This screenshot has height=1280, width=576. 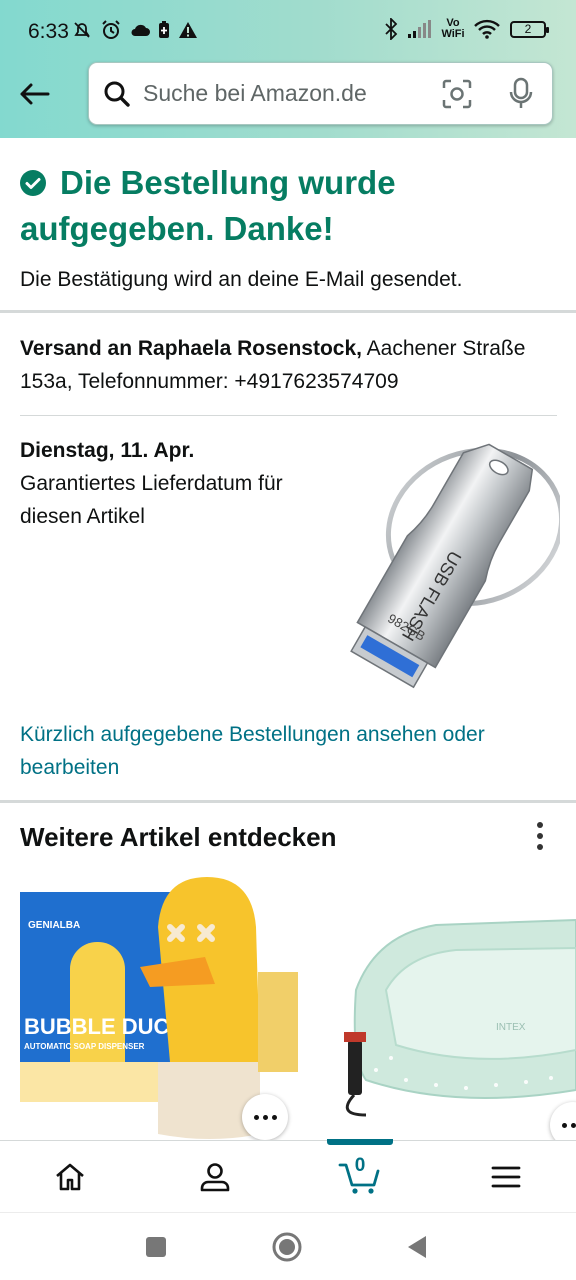 I want to click on rec1-subtitle: AUTOMATIC SOAP DISPENSER, so click(x=84, y=1046).